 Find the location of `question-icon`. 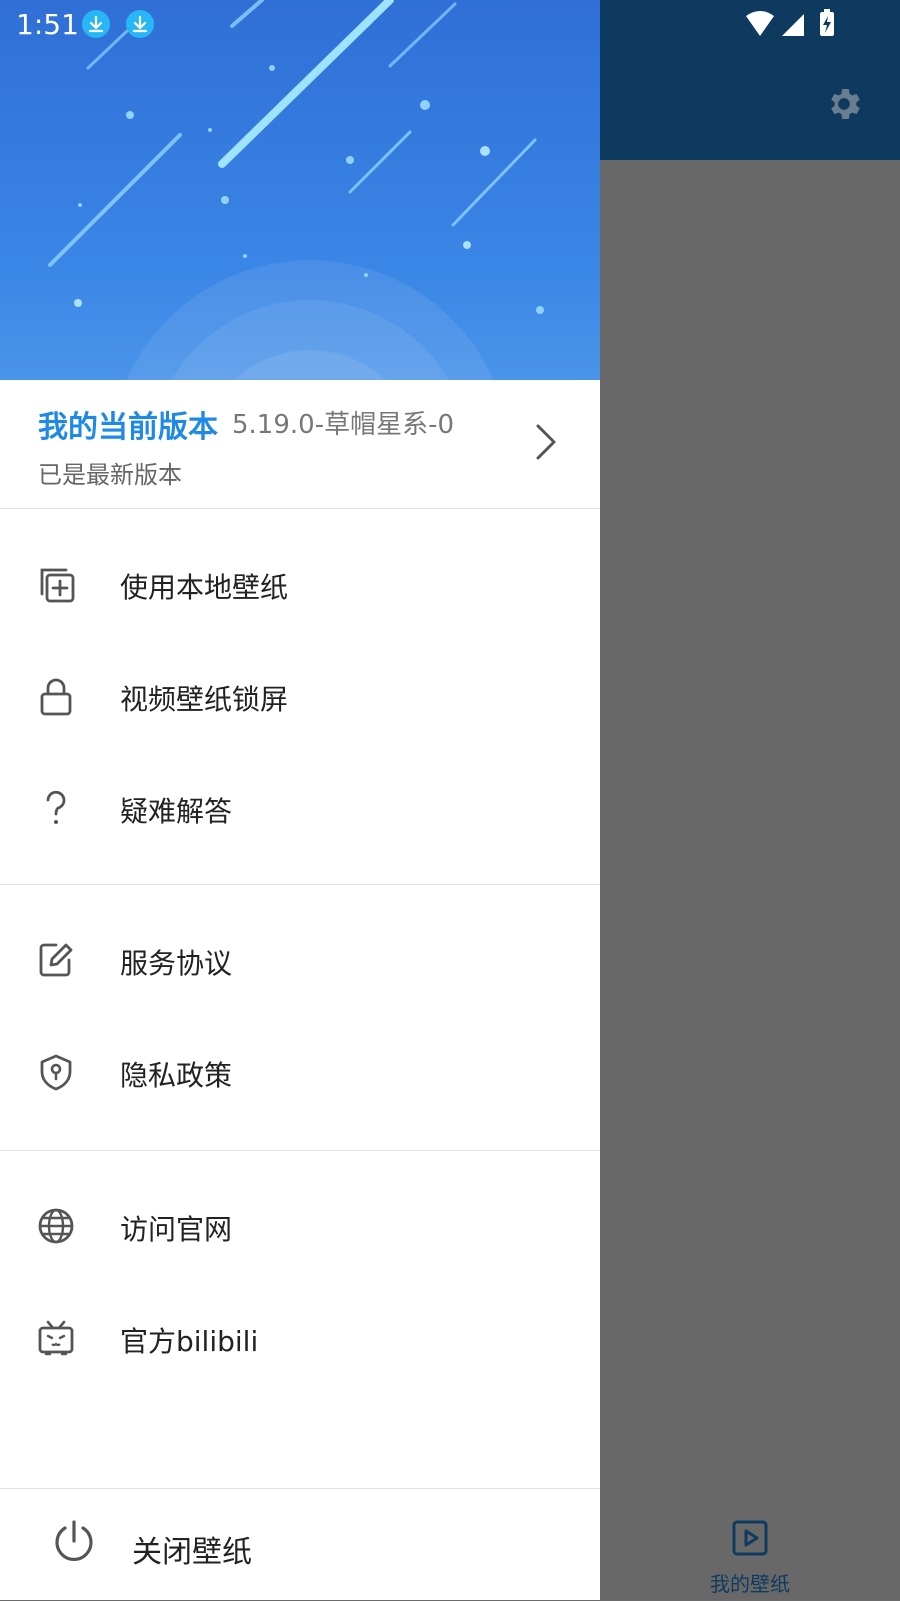

question-icon is located at coordinates (56, 807).